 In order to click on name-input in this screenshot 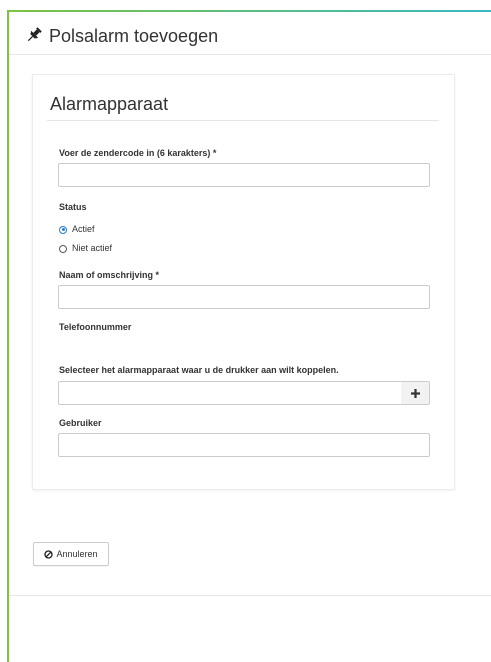, I will do `click(244, 297)`.